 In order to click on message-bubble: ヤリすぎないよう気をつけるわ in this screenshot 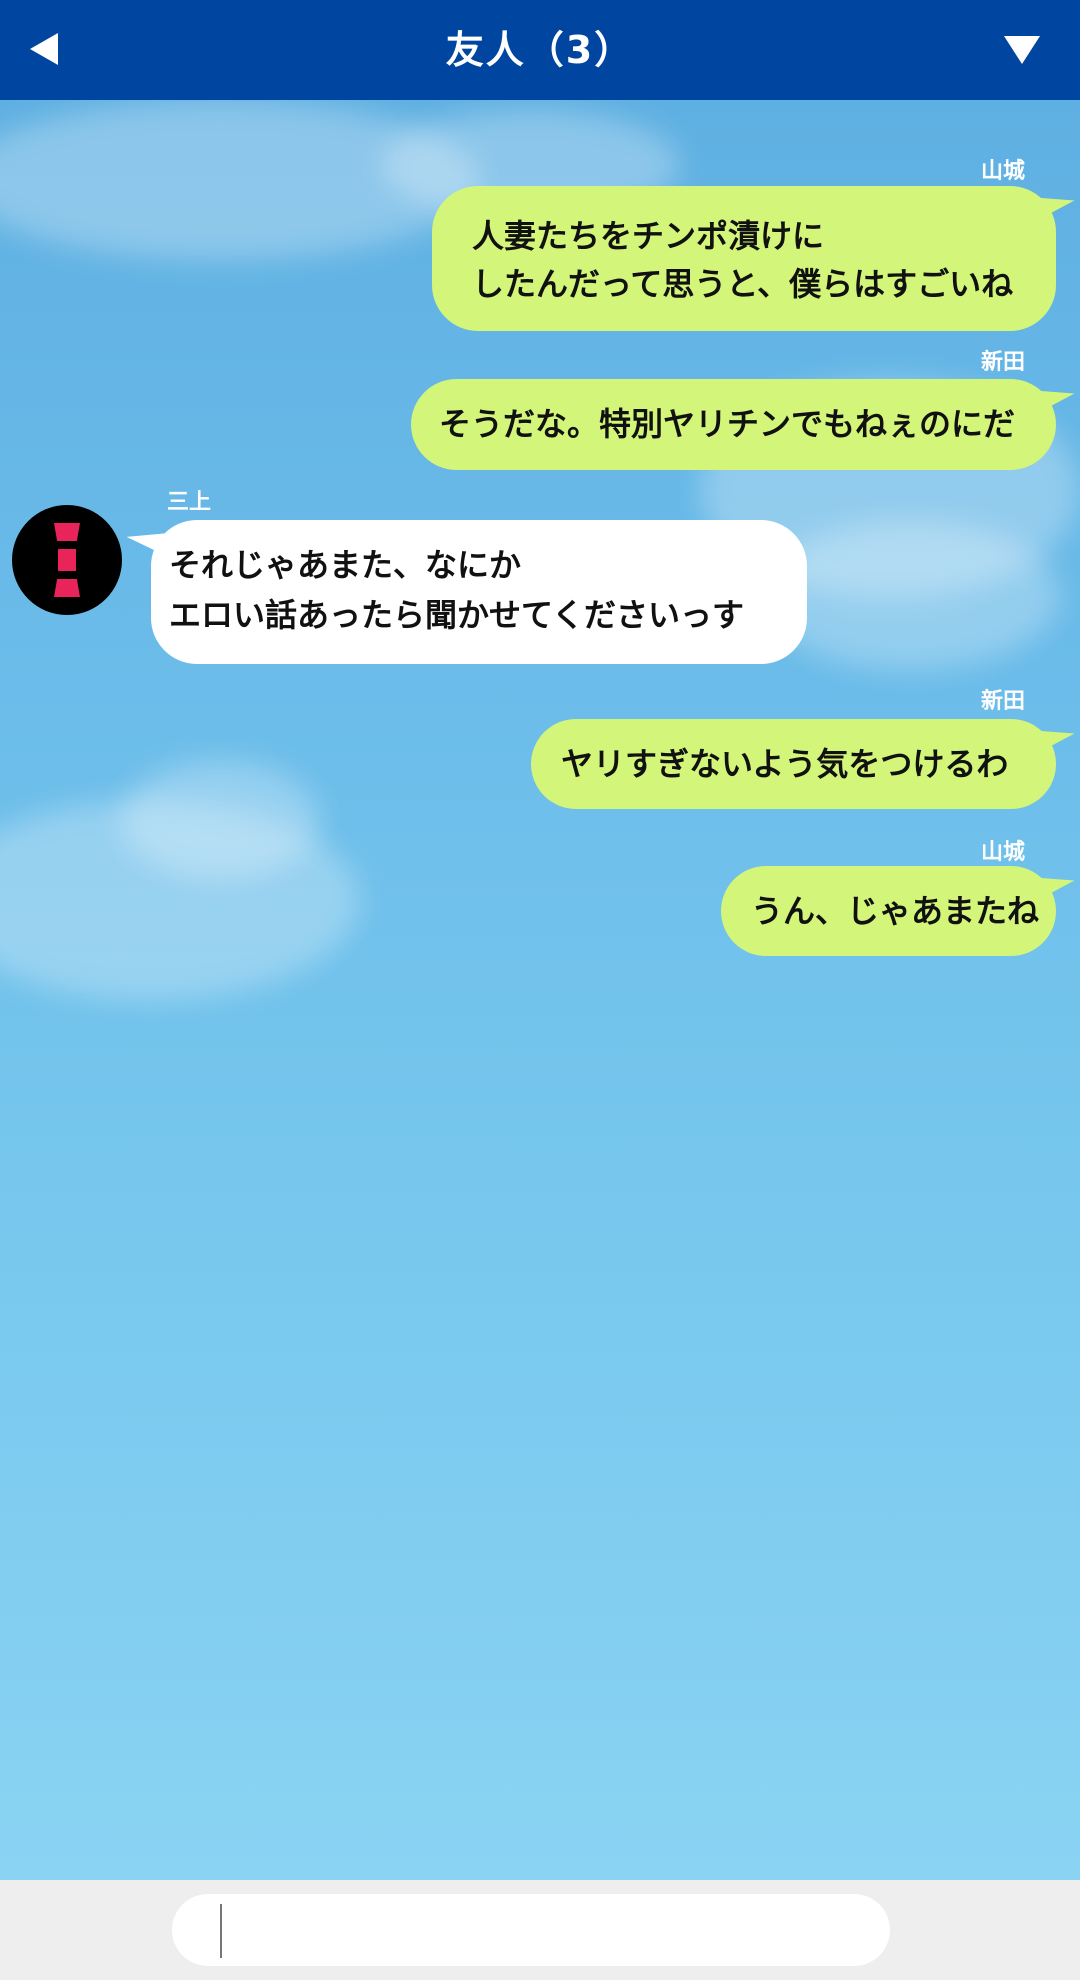, I will do `click(804, 764)`.